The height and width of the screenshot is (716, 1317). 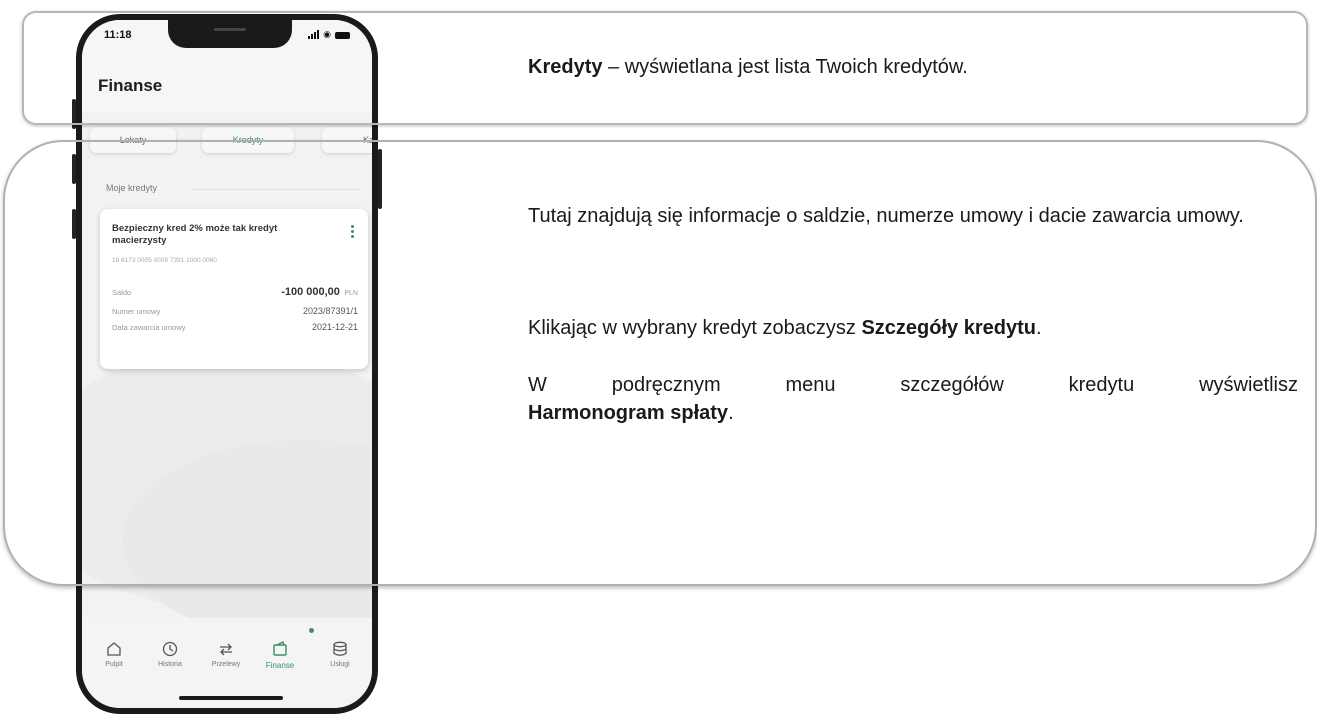 What do you see at coordinates (114, 664) in the screenshot?
I see `nav-label: Pulpit` at bounding box center [114, 664].